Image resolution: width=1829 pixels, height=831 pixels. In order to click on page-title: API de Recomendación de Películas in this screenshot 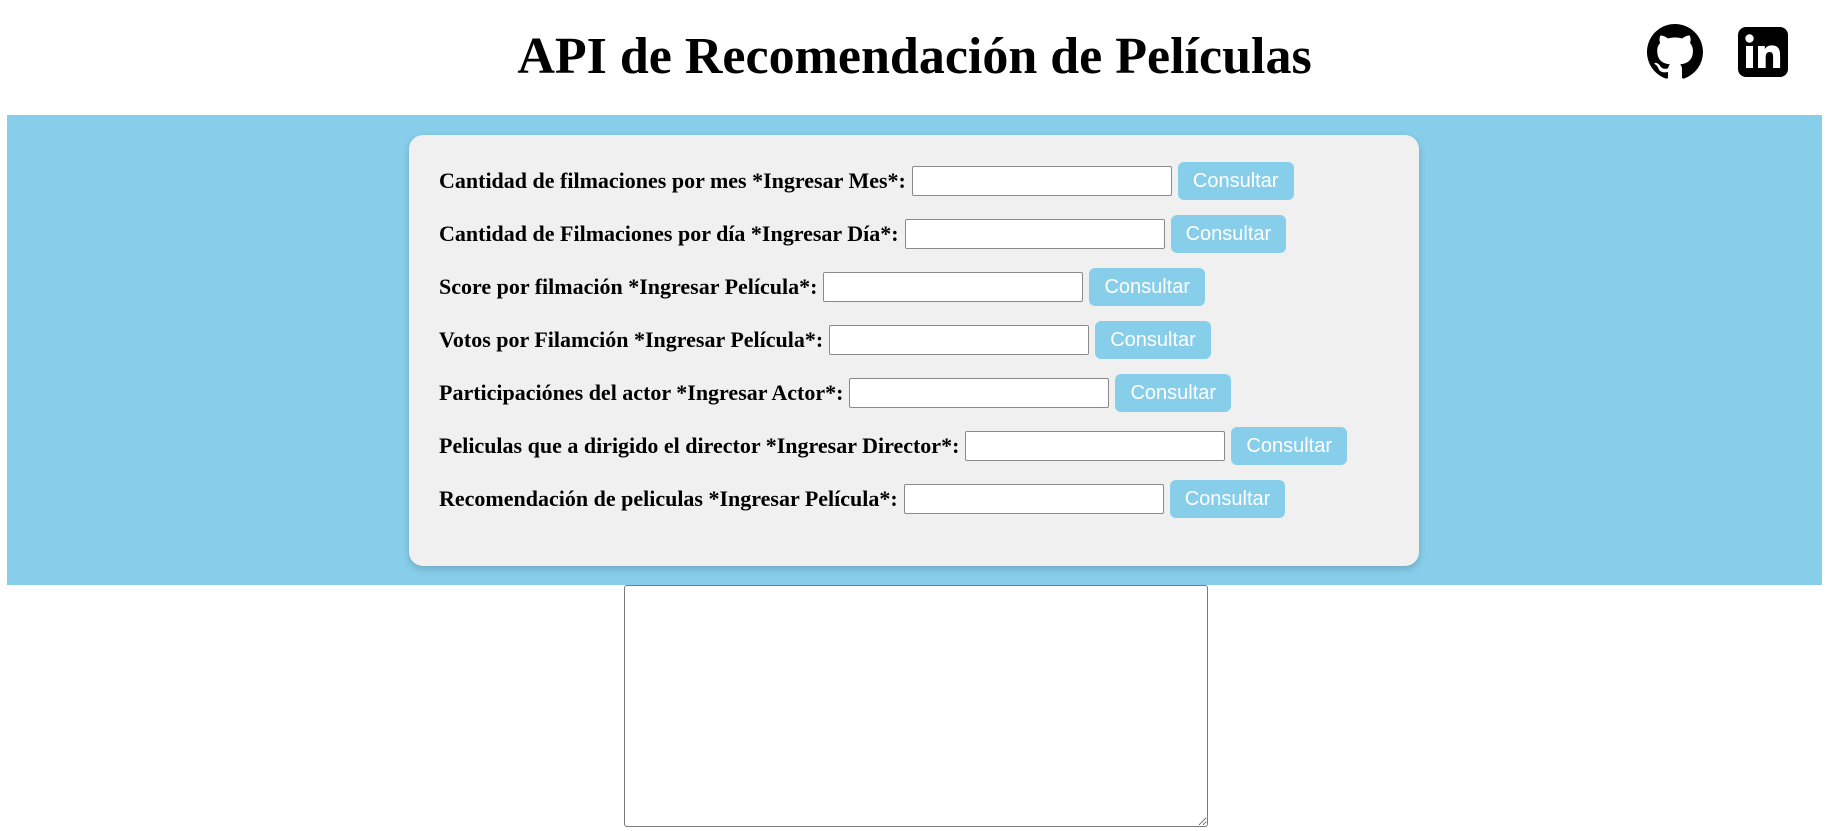, I will do `click(914, 56)`.